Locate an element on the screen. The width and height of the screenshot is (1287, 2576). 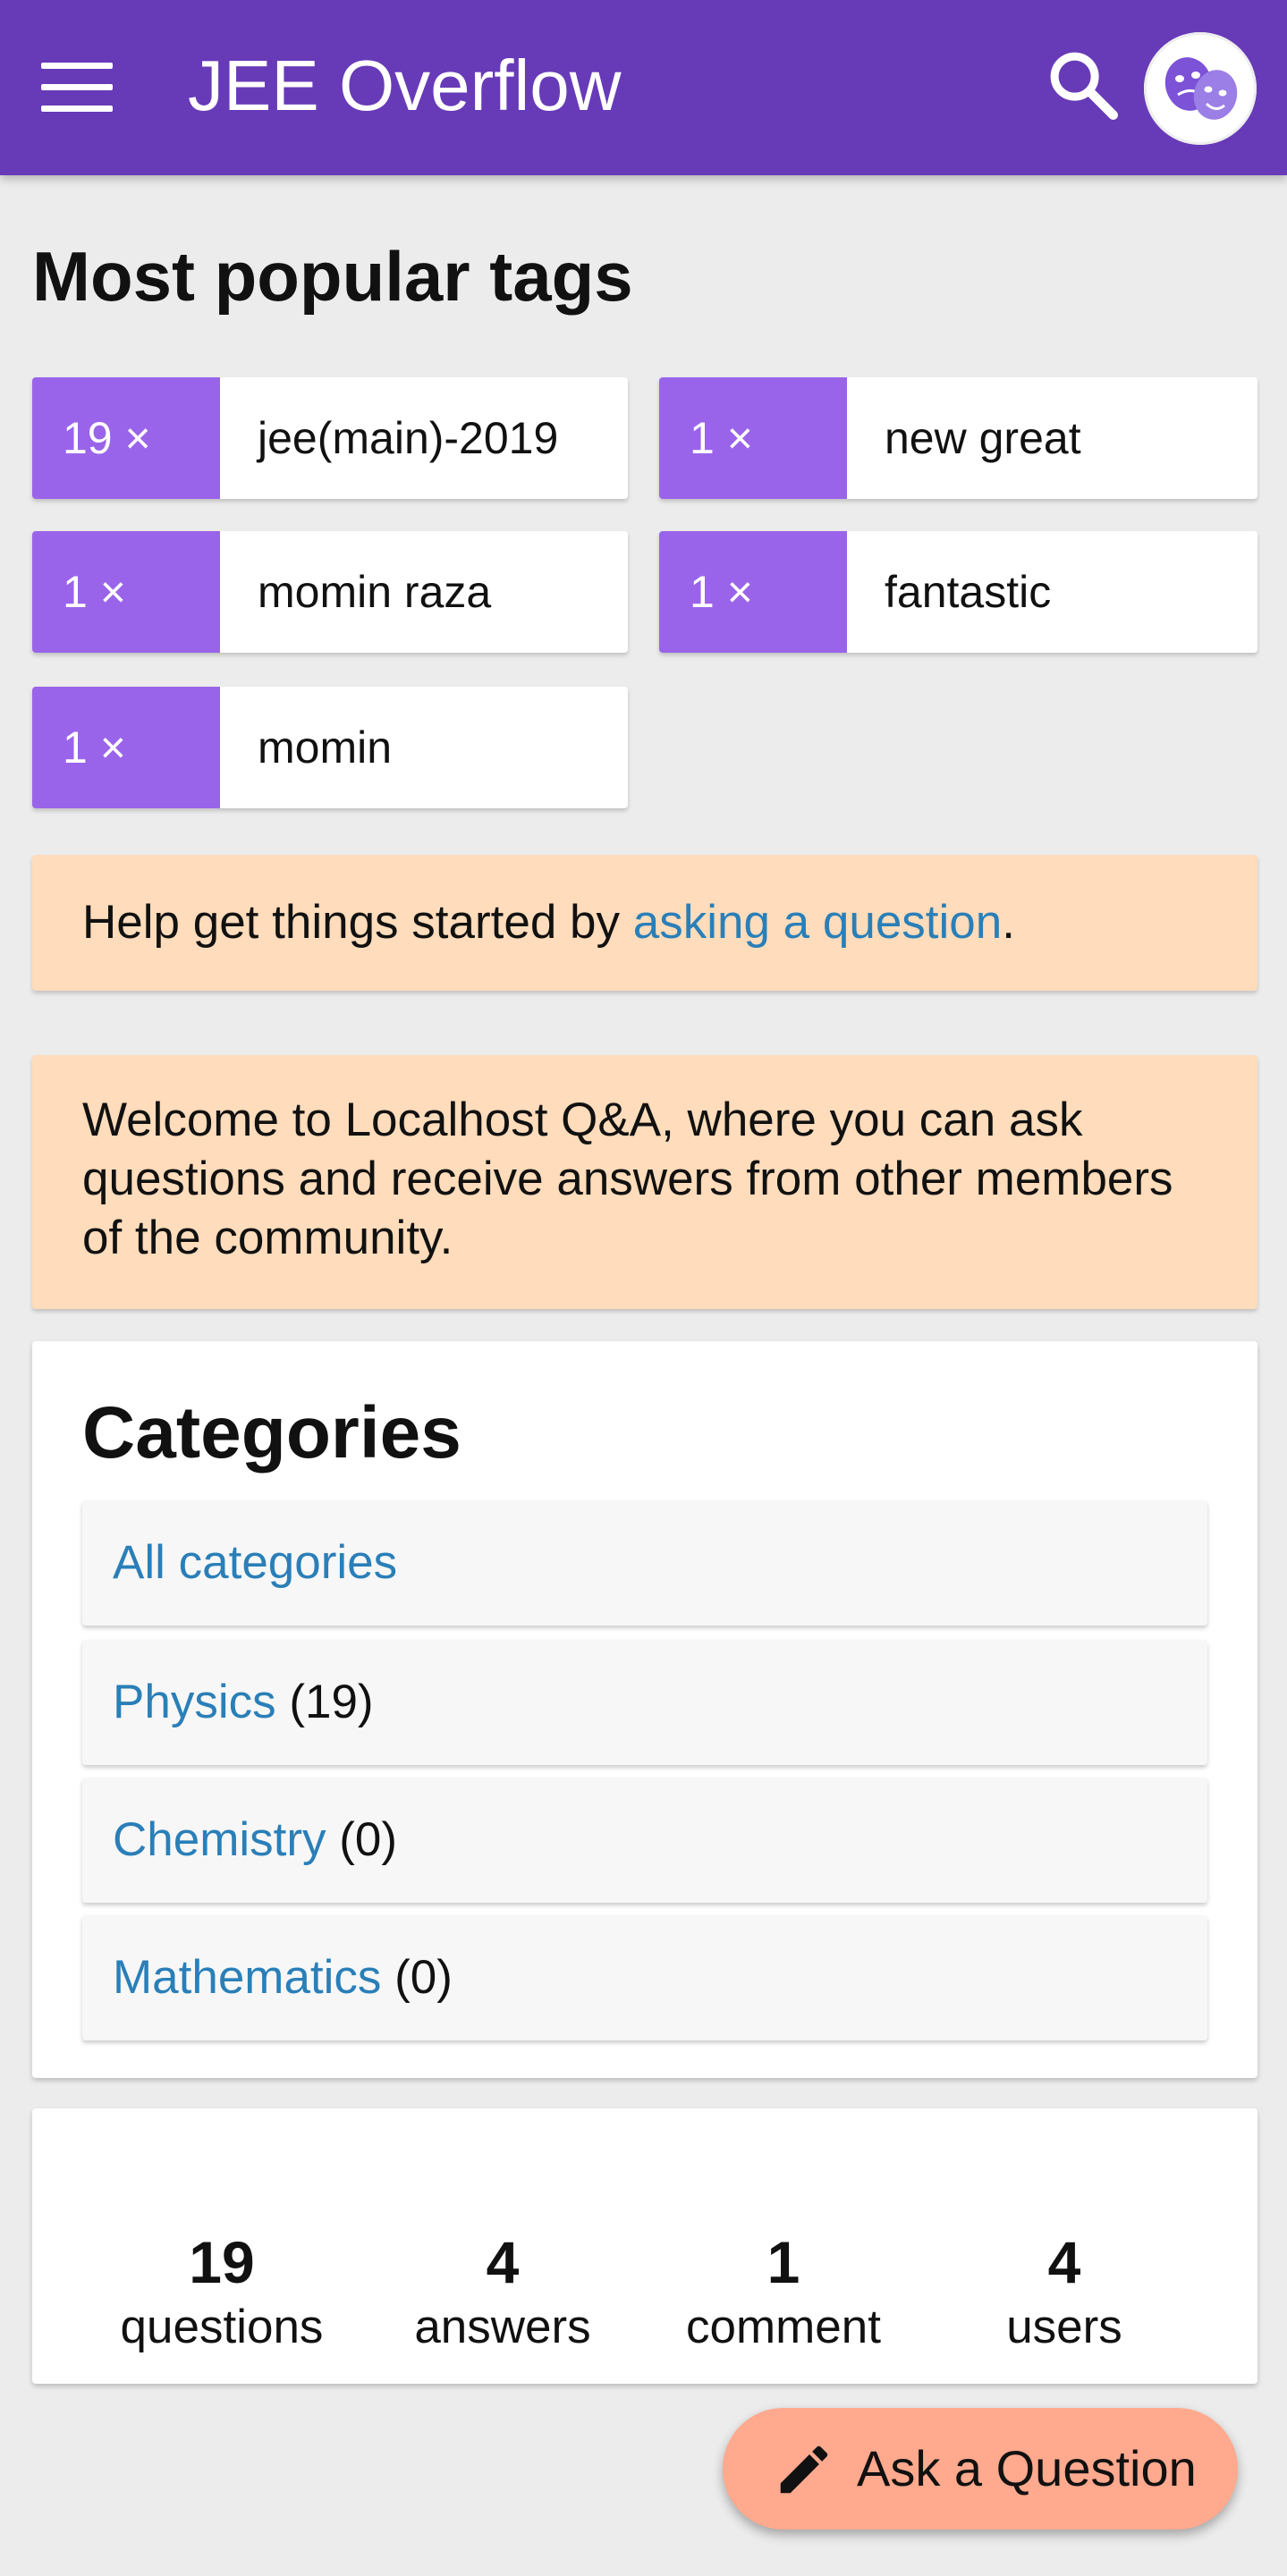
tags-heading: Most popular tags is located at coordinates (332, 276).